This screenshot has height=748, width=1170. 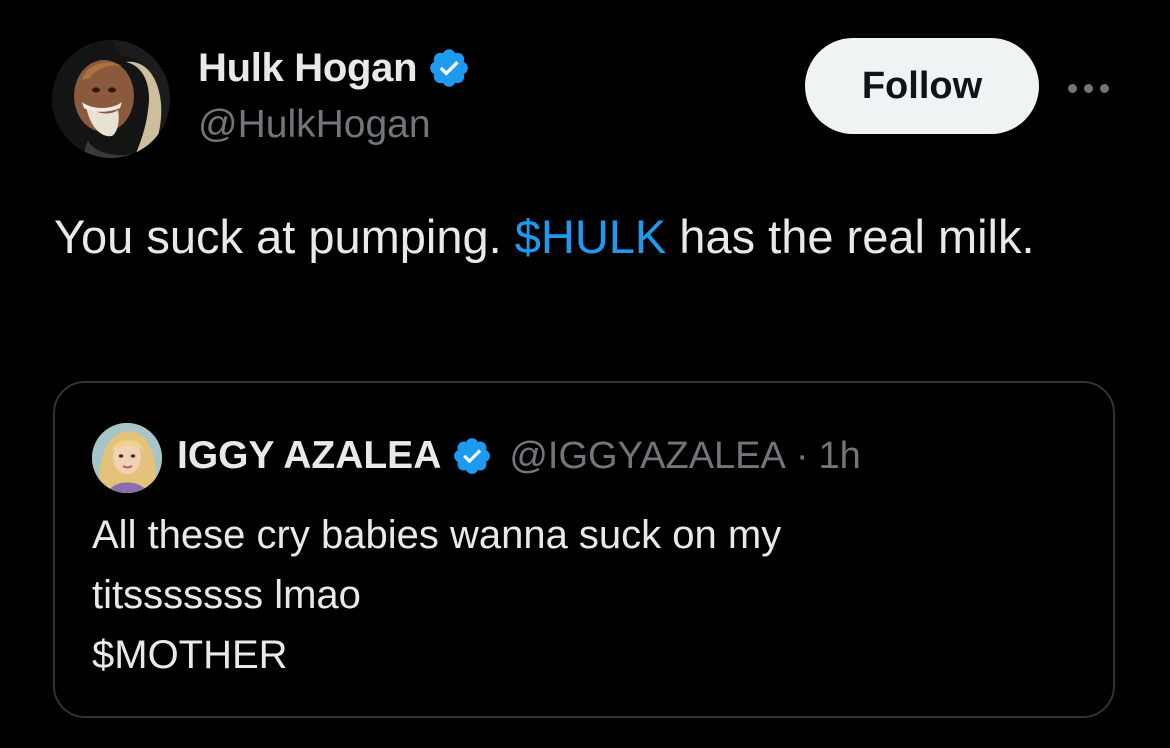 What do you see at coordinates (226, 595) in the screenshot?
I see `quoted-text-line: titsssssss lmao` at bounding box center [226, 595].